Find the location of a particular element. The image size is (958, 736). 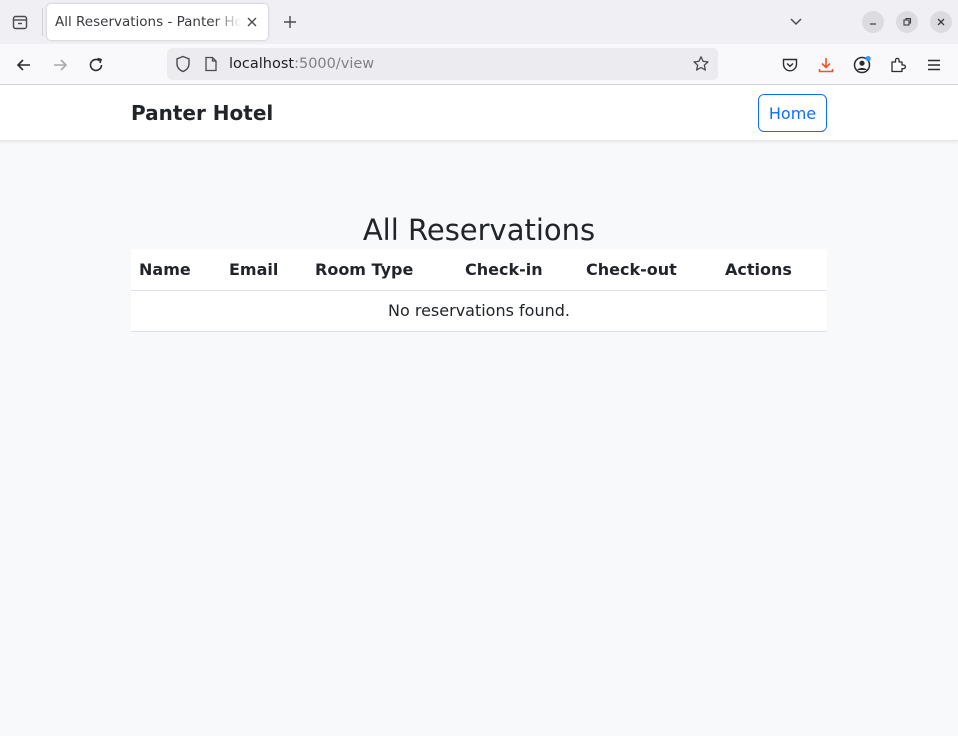

column-header-check-in: Check-in is located at coordinates (517, 270).